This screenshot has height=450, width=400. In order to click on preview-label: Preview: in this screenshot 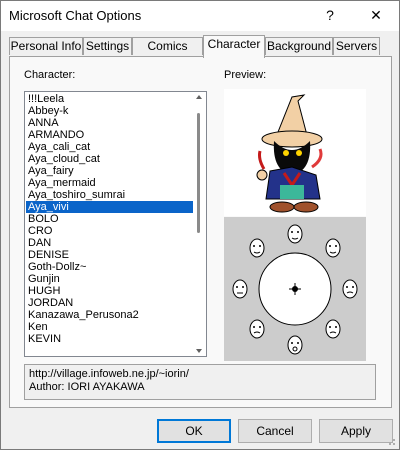, I will do `click(245, 75)`.